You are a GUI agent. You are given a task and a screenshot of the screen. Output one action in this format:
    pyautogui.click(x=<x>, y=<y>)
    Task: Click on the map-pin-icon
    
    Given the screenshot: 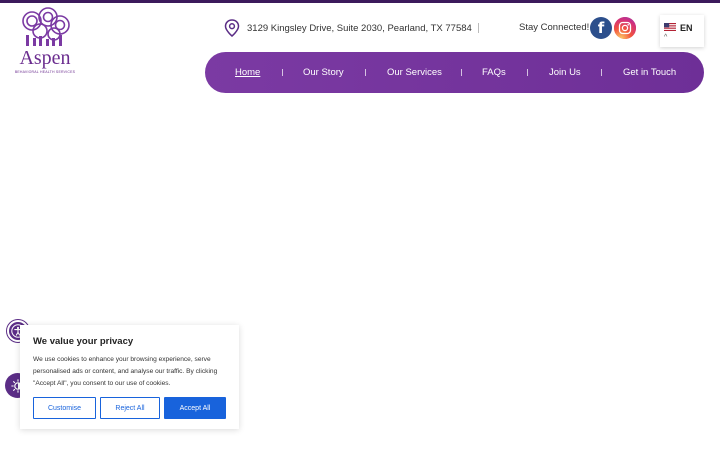 What is the action you would take?
    pyautogui.click(x=232, y=28)
    